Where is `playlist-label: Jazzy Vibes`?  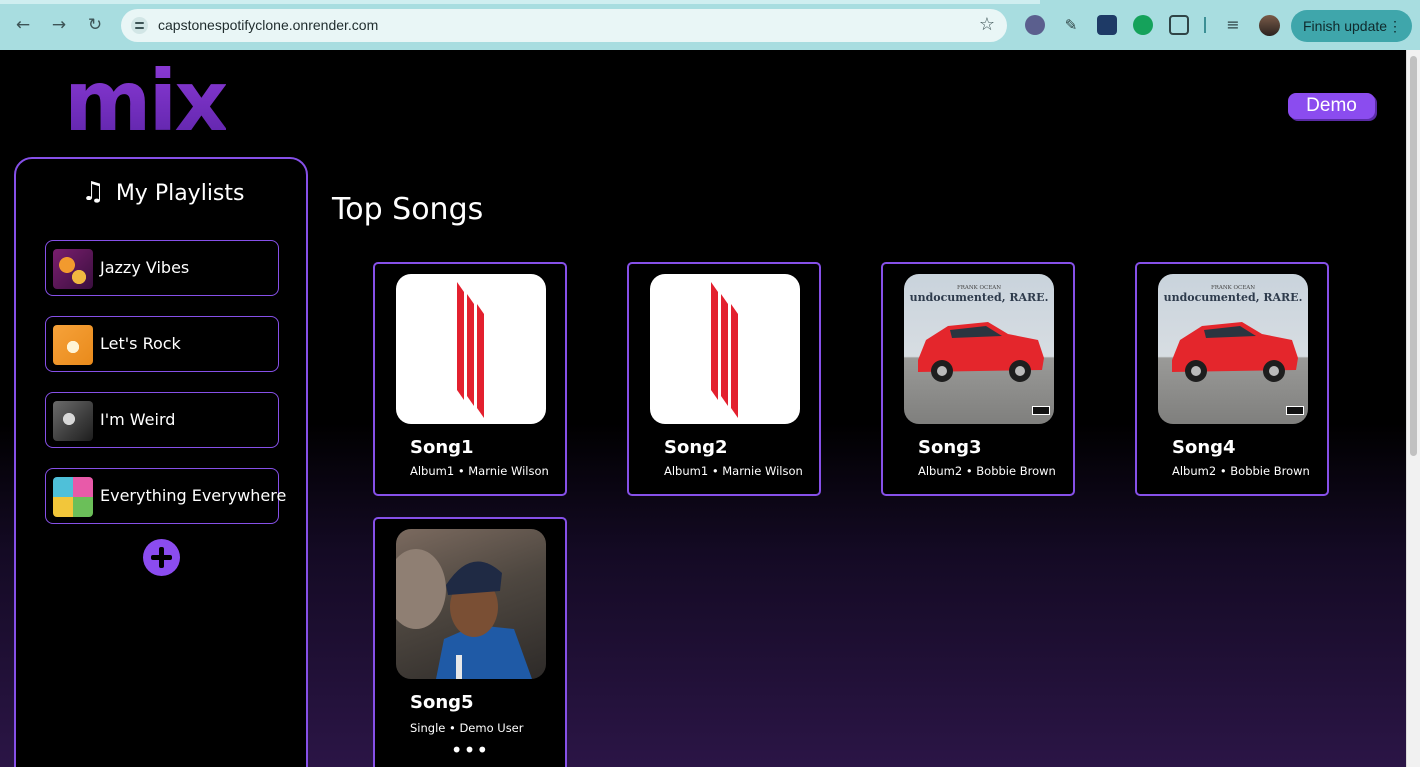
playlist-label: Jazzy Vibes is located at coordinates (145, 267).